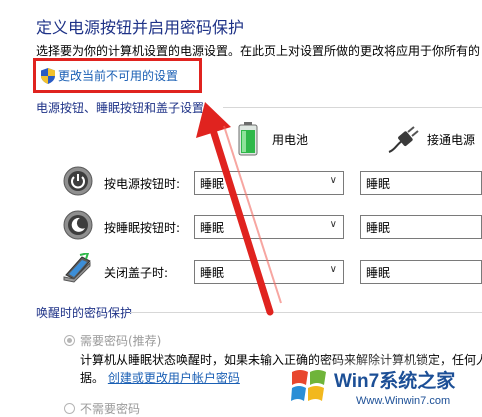 This screenshot has height=417, width=482. Describe the element at coordinates (378, 227) in the screenshot. I see `sleep-button-plugged-value: 睡眠` at that location.